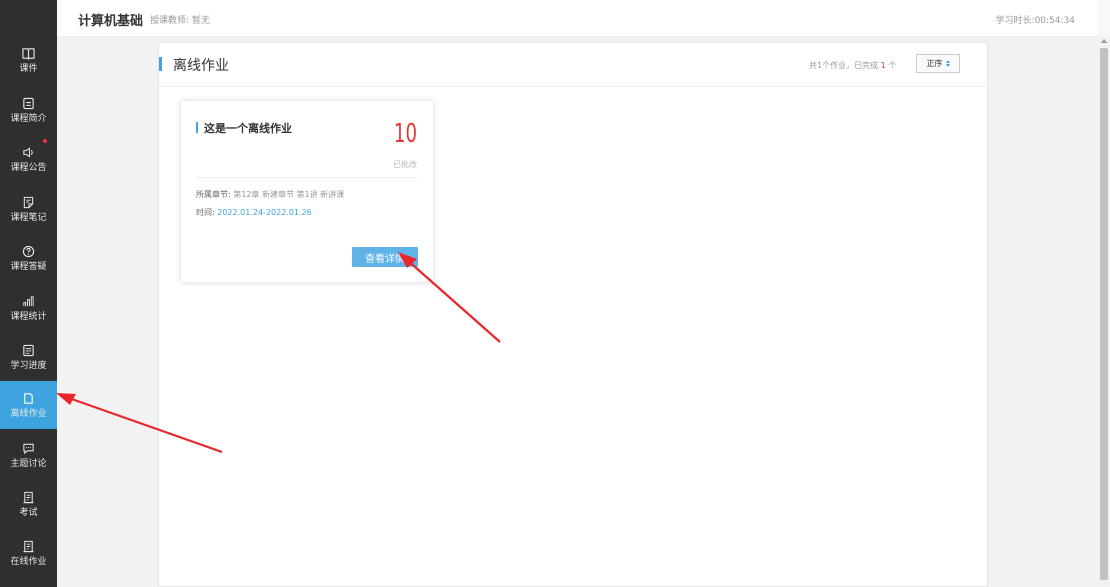  What do you see at coordinates (574, 65) in the screenshot?
I see `panel-header: 离线作业 共1个作业，已完成 1 个 正序` at bounding box center [574, 65].